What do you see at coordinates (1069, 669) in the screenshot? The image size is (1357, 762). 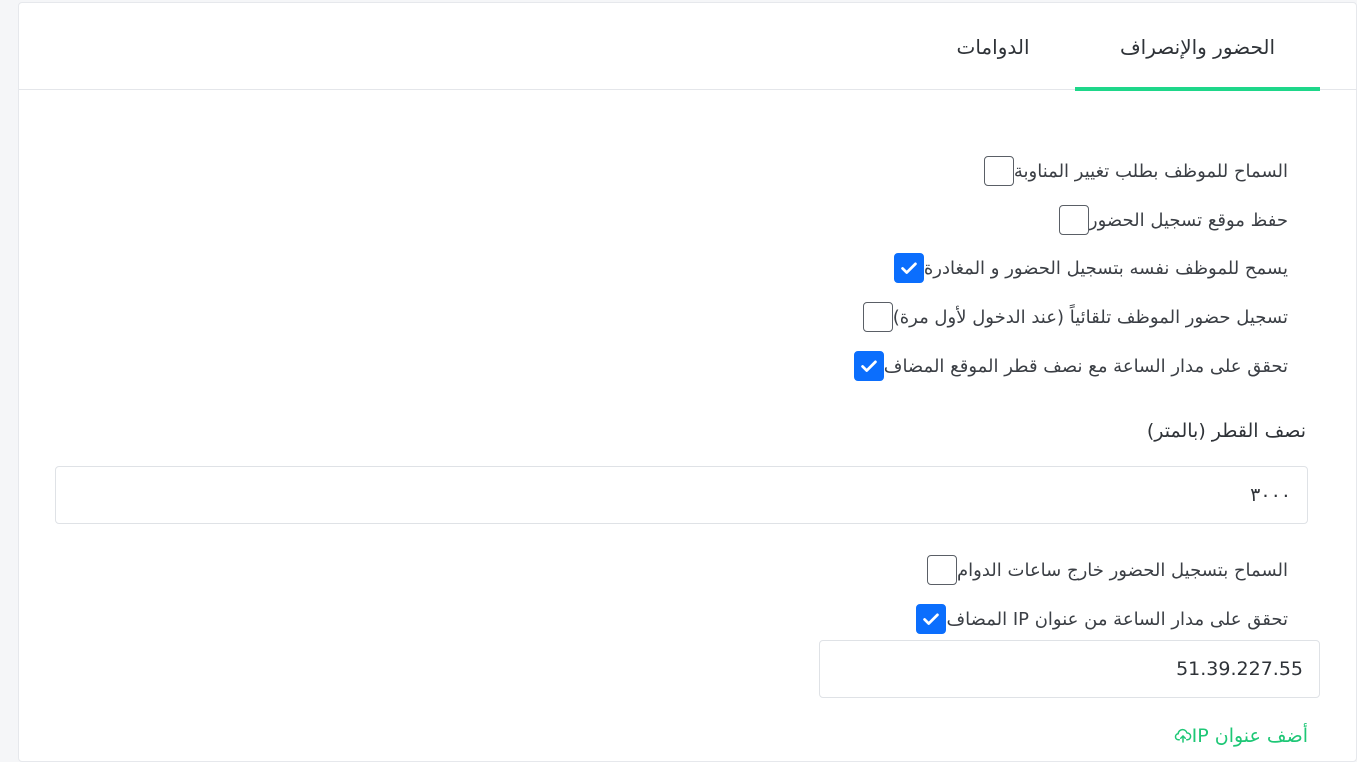 I see `ip-address-input: 51.39.227.55` at bounding box center [1069, 669].